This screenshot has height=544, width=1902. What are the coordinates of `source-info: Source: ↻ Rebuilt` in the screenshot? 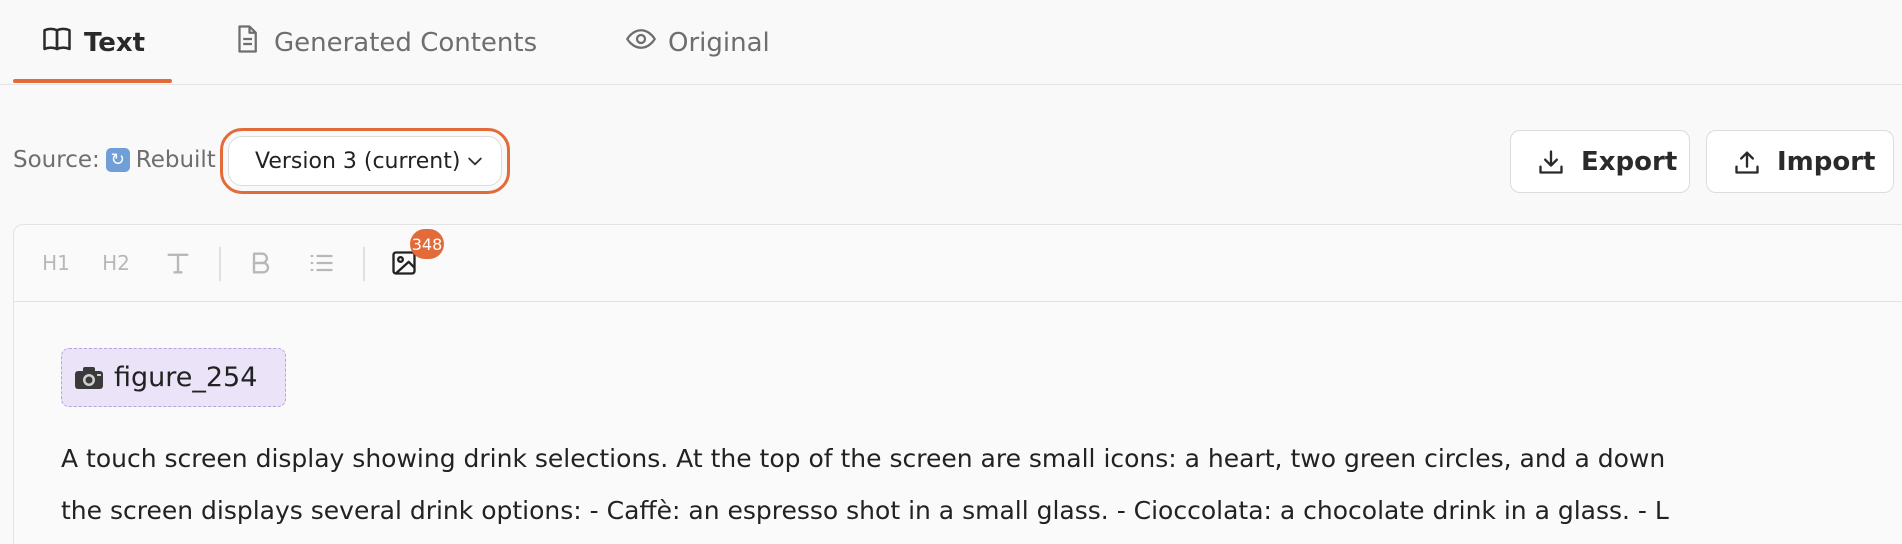 It's located at (114, 160).